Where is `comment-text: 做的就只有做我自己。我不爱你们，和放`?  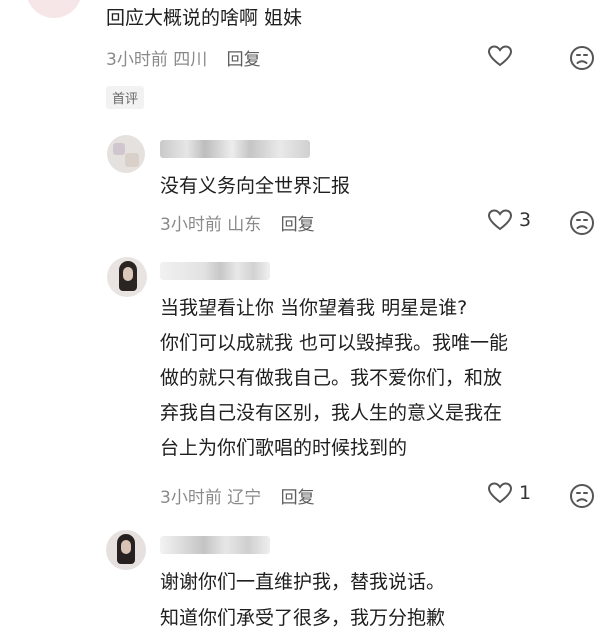
comment-text: 做的就只有做我自己。我不爱你们，和放 is located at coordinates (331, 378).